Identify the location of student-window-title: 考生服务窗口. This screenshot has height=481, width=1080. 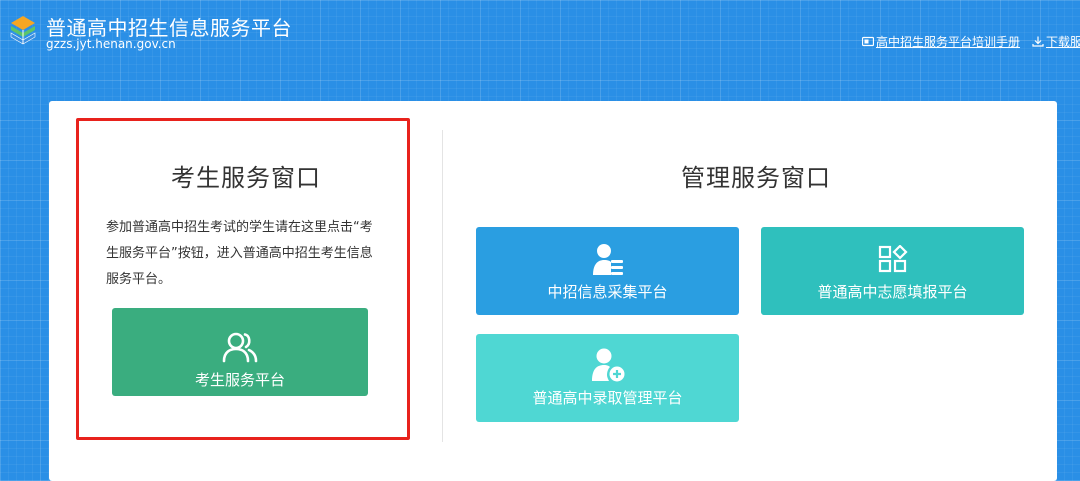
(246, 178).